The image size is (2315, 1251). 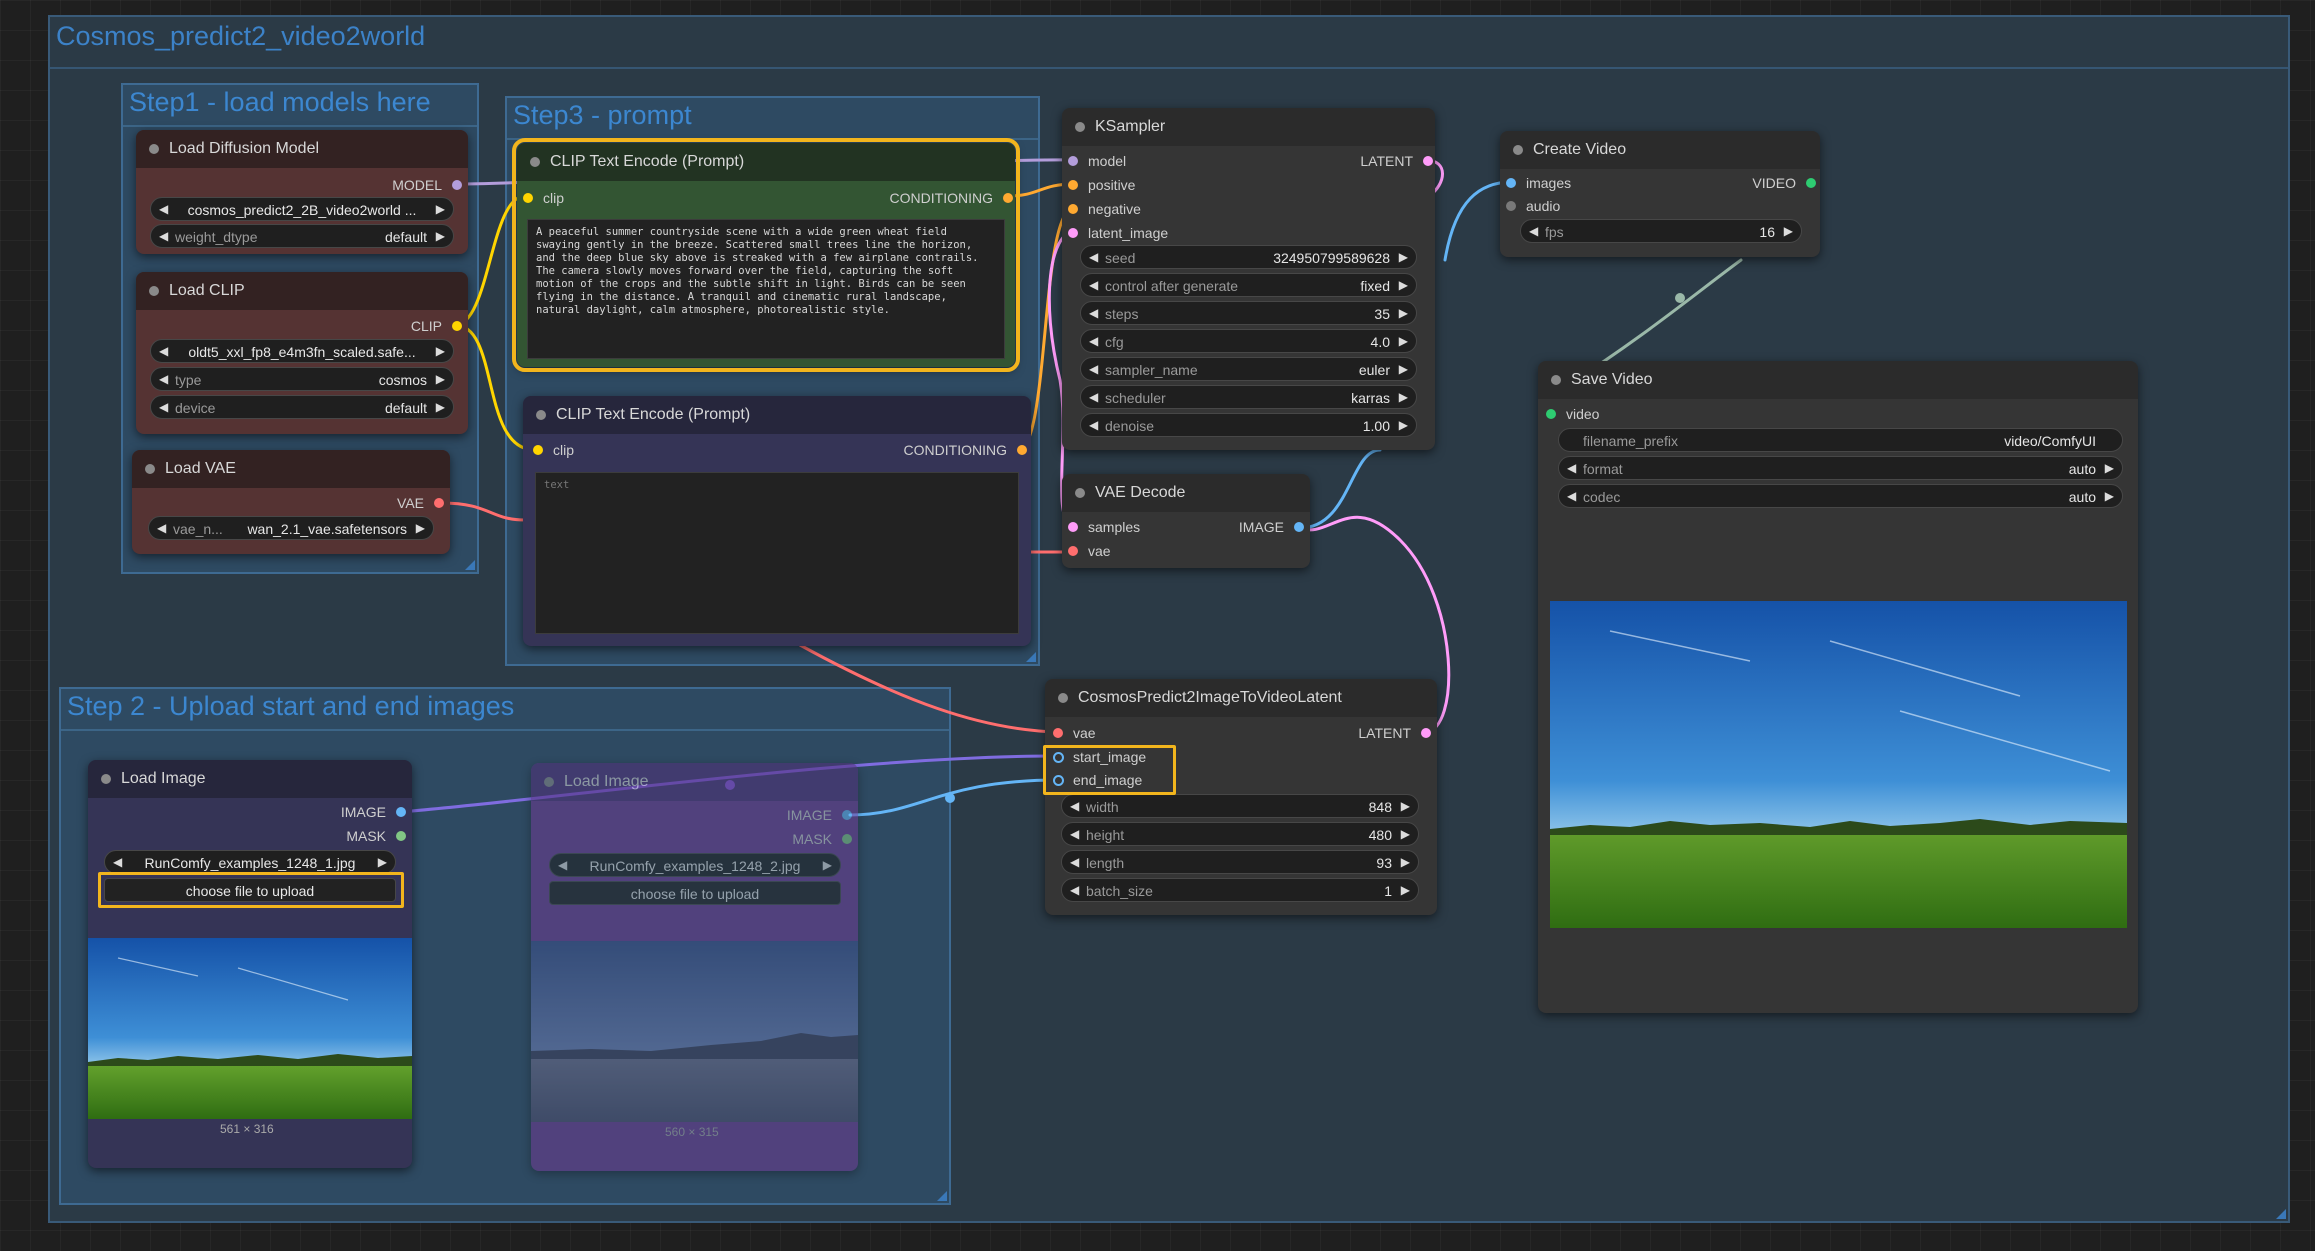 What do you see at coordinates (1074, 733) in the screenshot?
I see `input-vae: vae` at bounding box center [1074, 733].